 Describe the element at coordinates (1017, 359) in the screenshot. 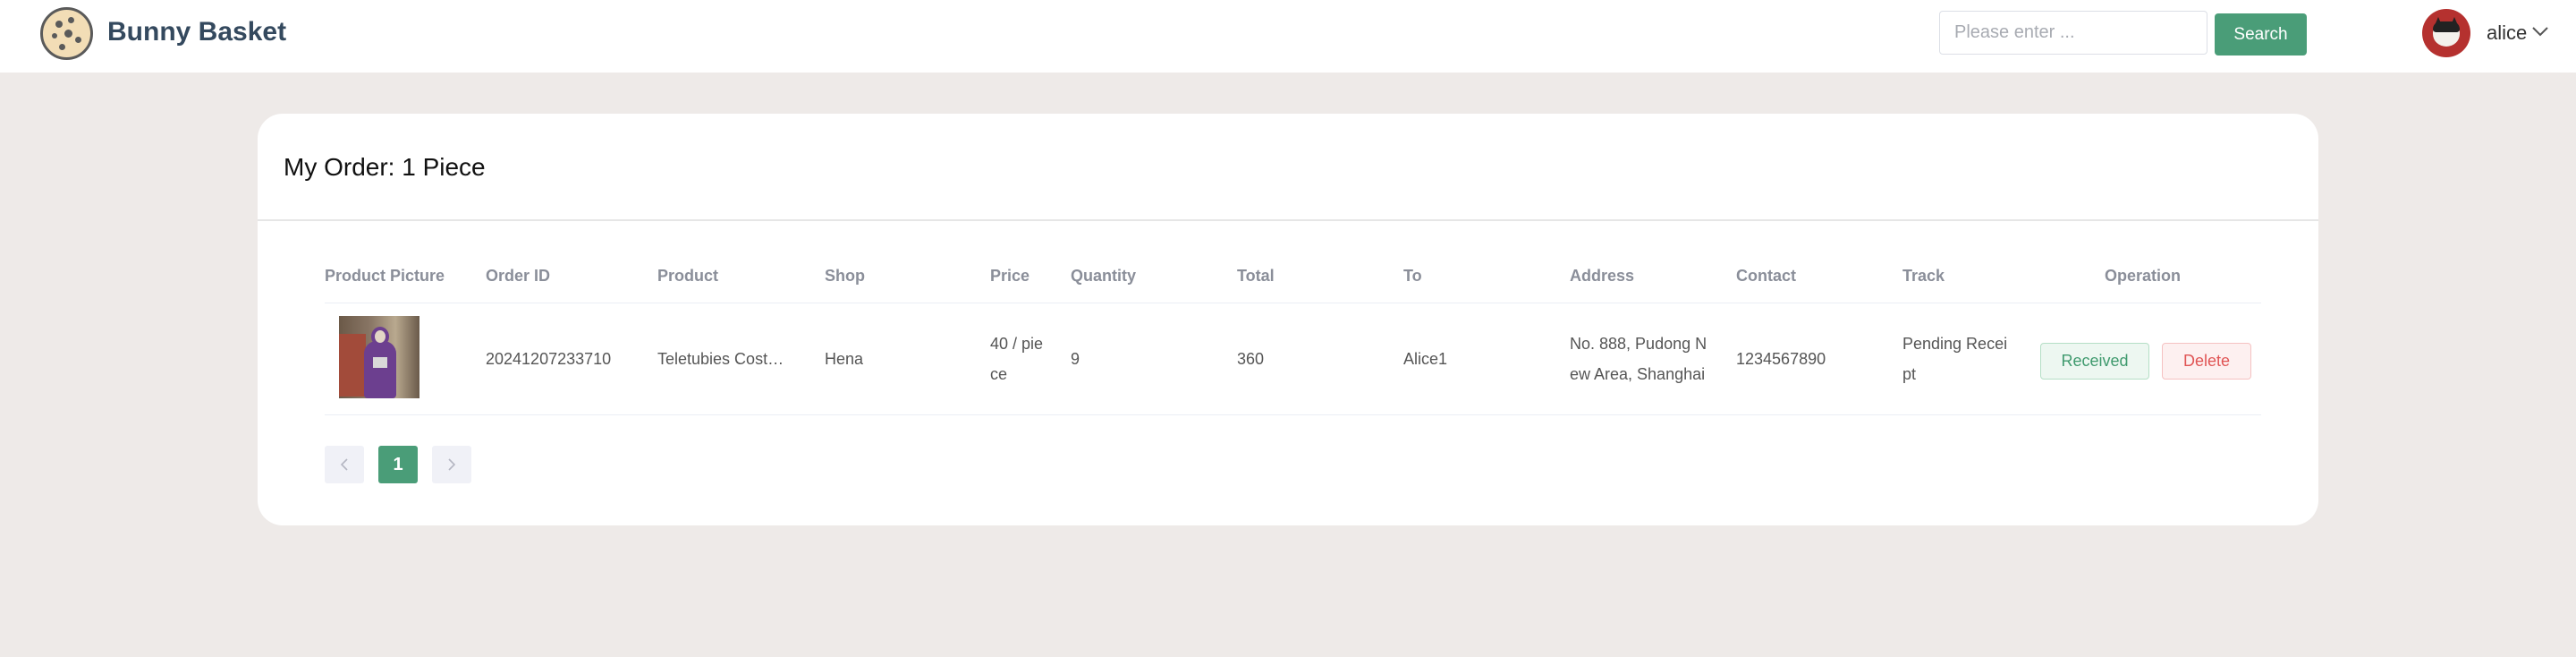

I see `price: 40 / piece` at that location.